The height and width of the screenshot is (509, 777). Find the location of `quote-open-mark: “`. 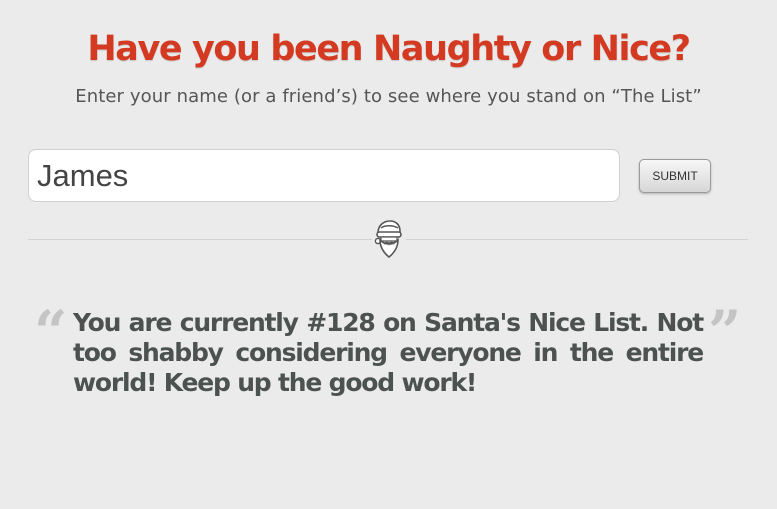

quote-open-mark: “ is located at coordinates (51, 332).